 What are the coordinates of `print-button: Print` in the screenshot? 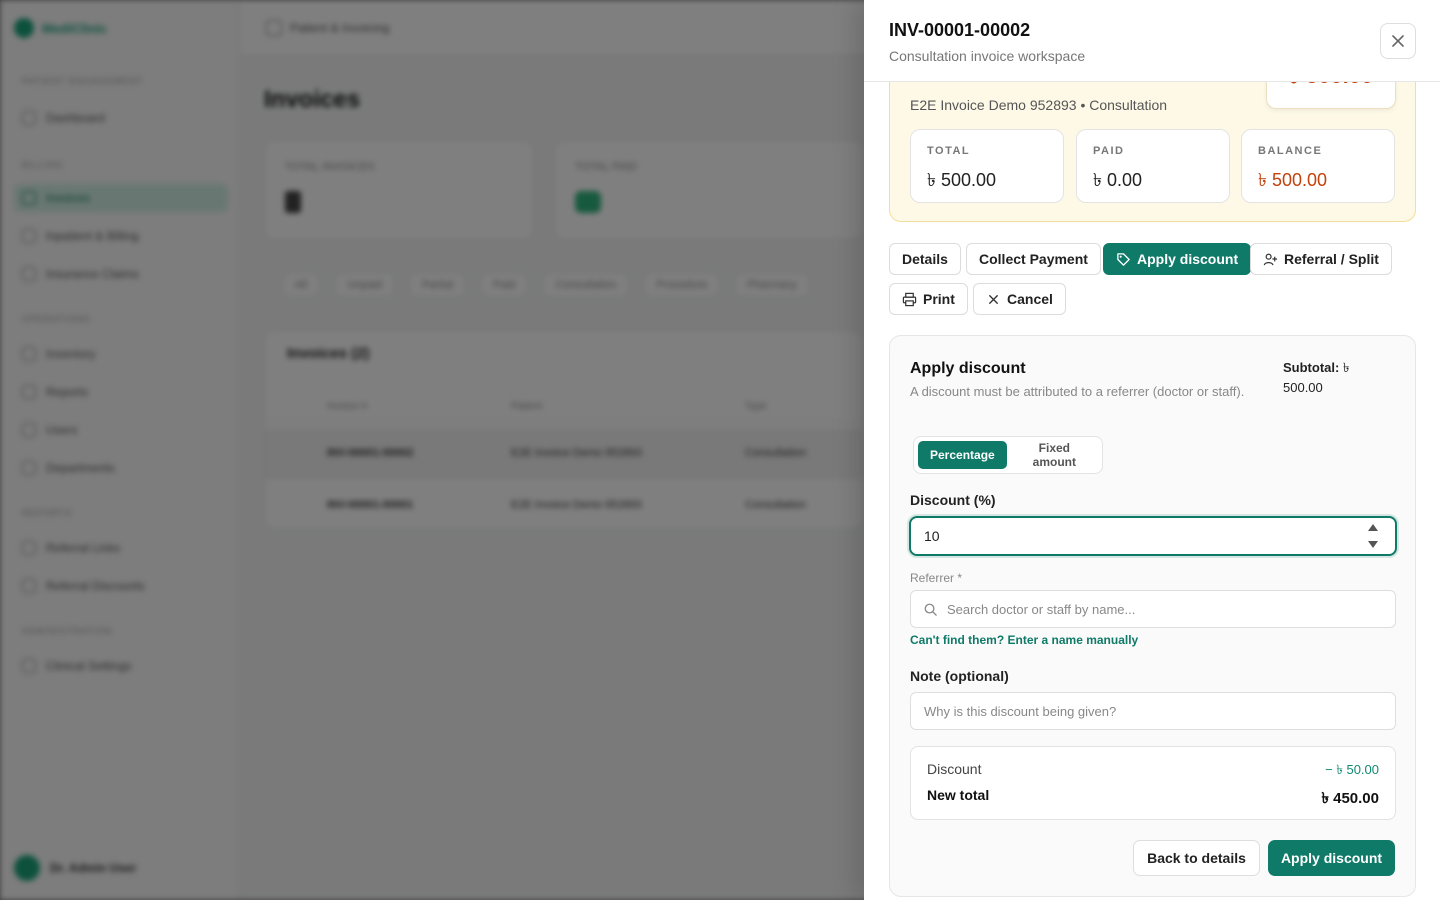 It's located at (928, 299).